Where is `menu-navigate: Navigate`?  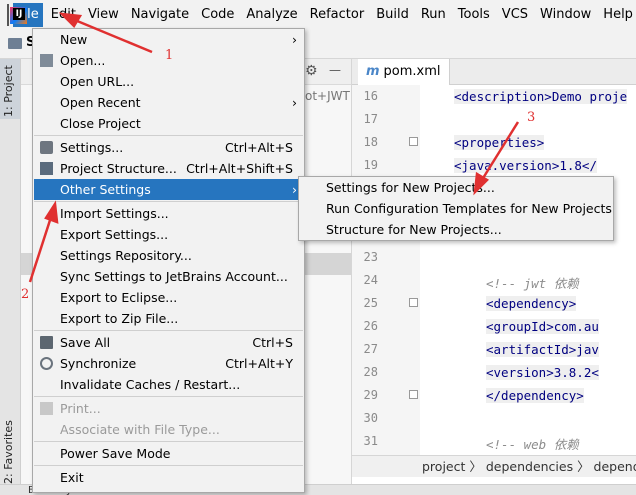 menu-navigate: Navigate is located at coordinates (160, 15).